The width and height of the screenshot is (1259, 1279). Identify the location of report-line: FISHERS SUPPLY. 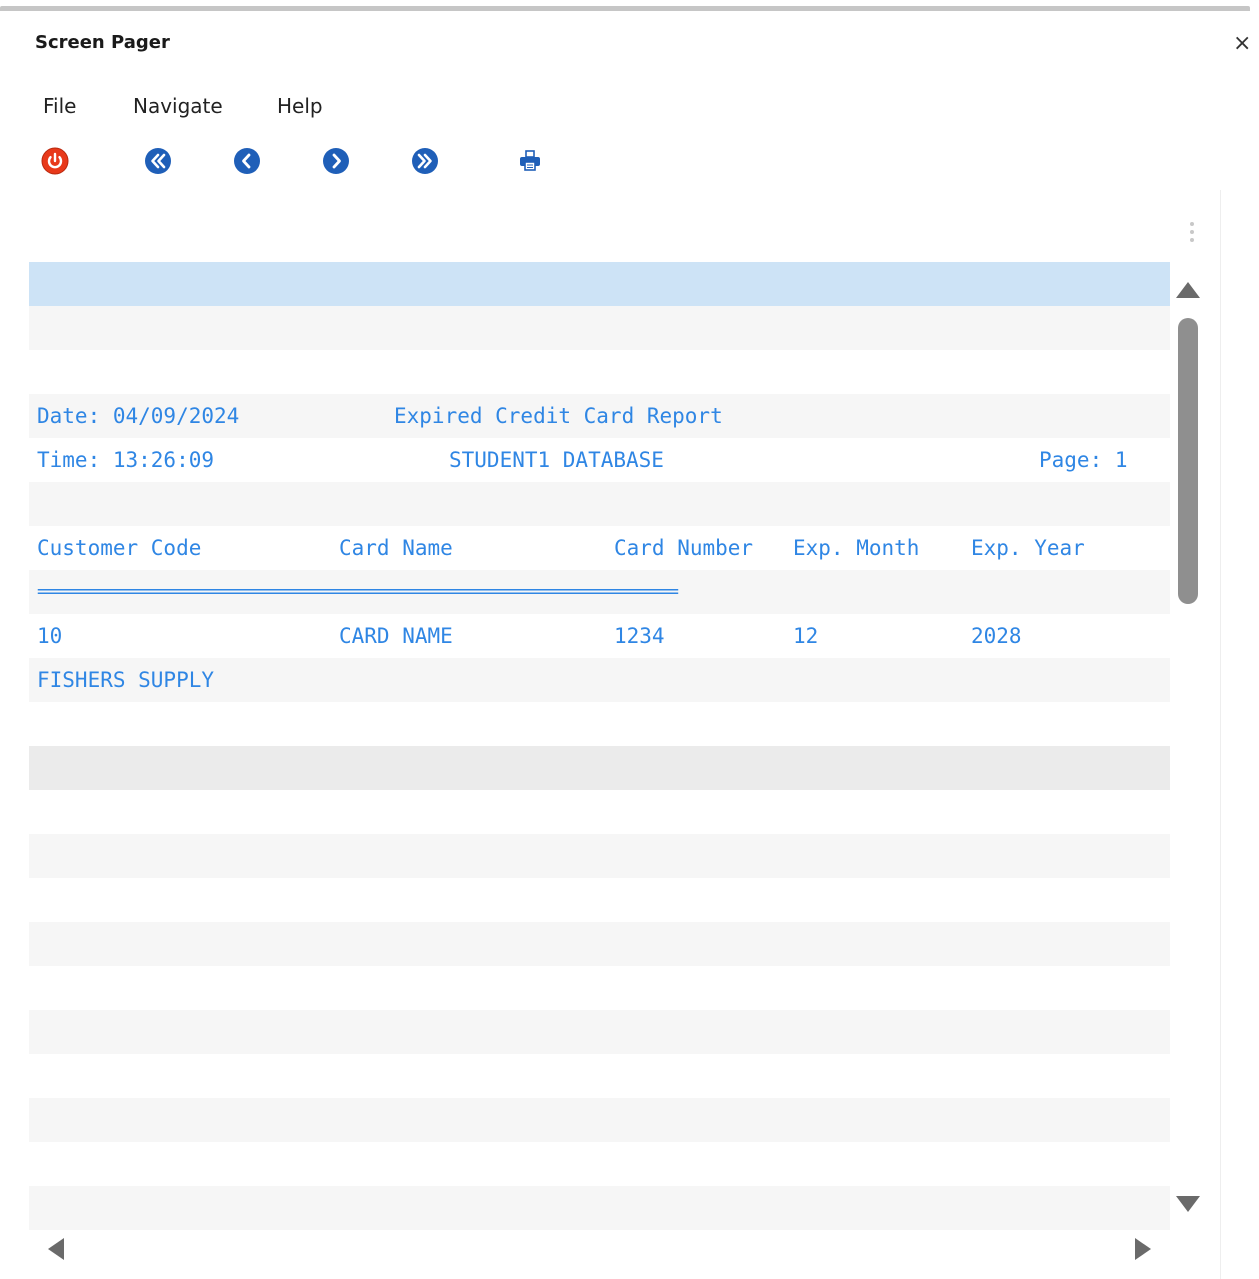
(599, 680).